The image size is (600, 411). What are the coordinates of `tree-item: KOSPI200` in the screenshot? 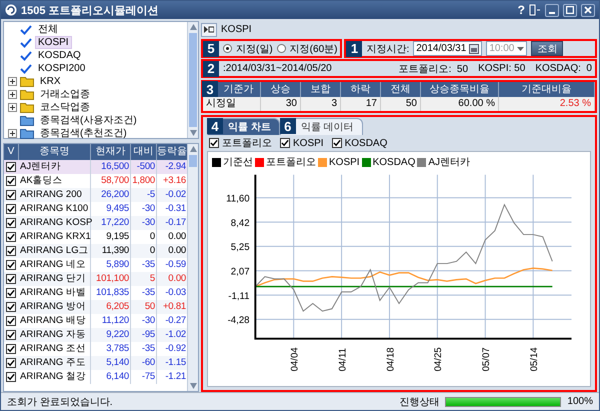 It's located at (61, 68).